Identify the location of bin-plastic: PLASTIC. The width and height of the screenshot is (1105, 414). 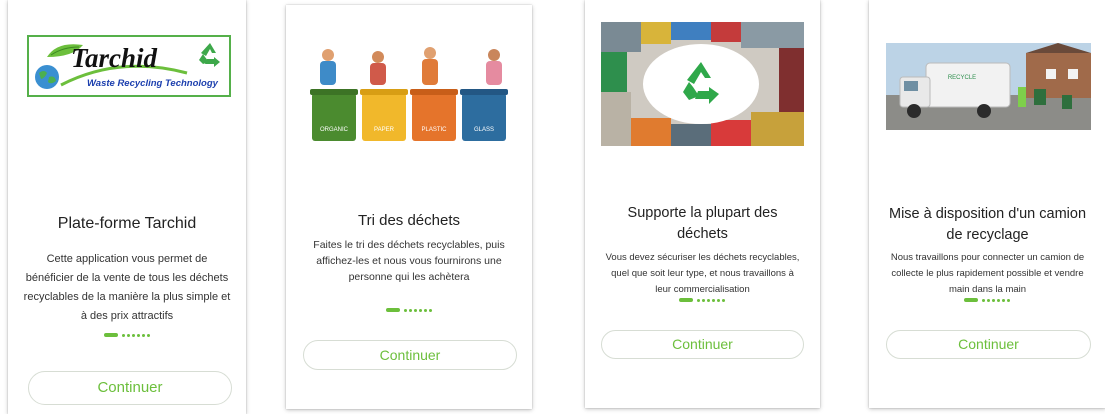
(434, 115).